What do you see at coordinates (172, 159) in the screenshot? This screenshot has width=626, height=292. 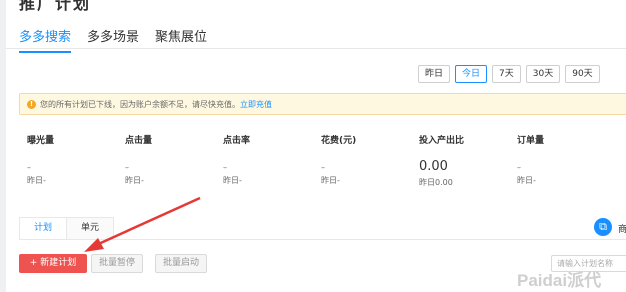 I see `metric-clicks: 点击量 – 昨日-` at bounding box center [172, 159].